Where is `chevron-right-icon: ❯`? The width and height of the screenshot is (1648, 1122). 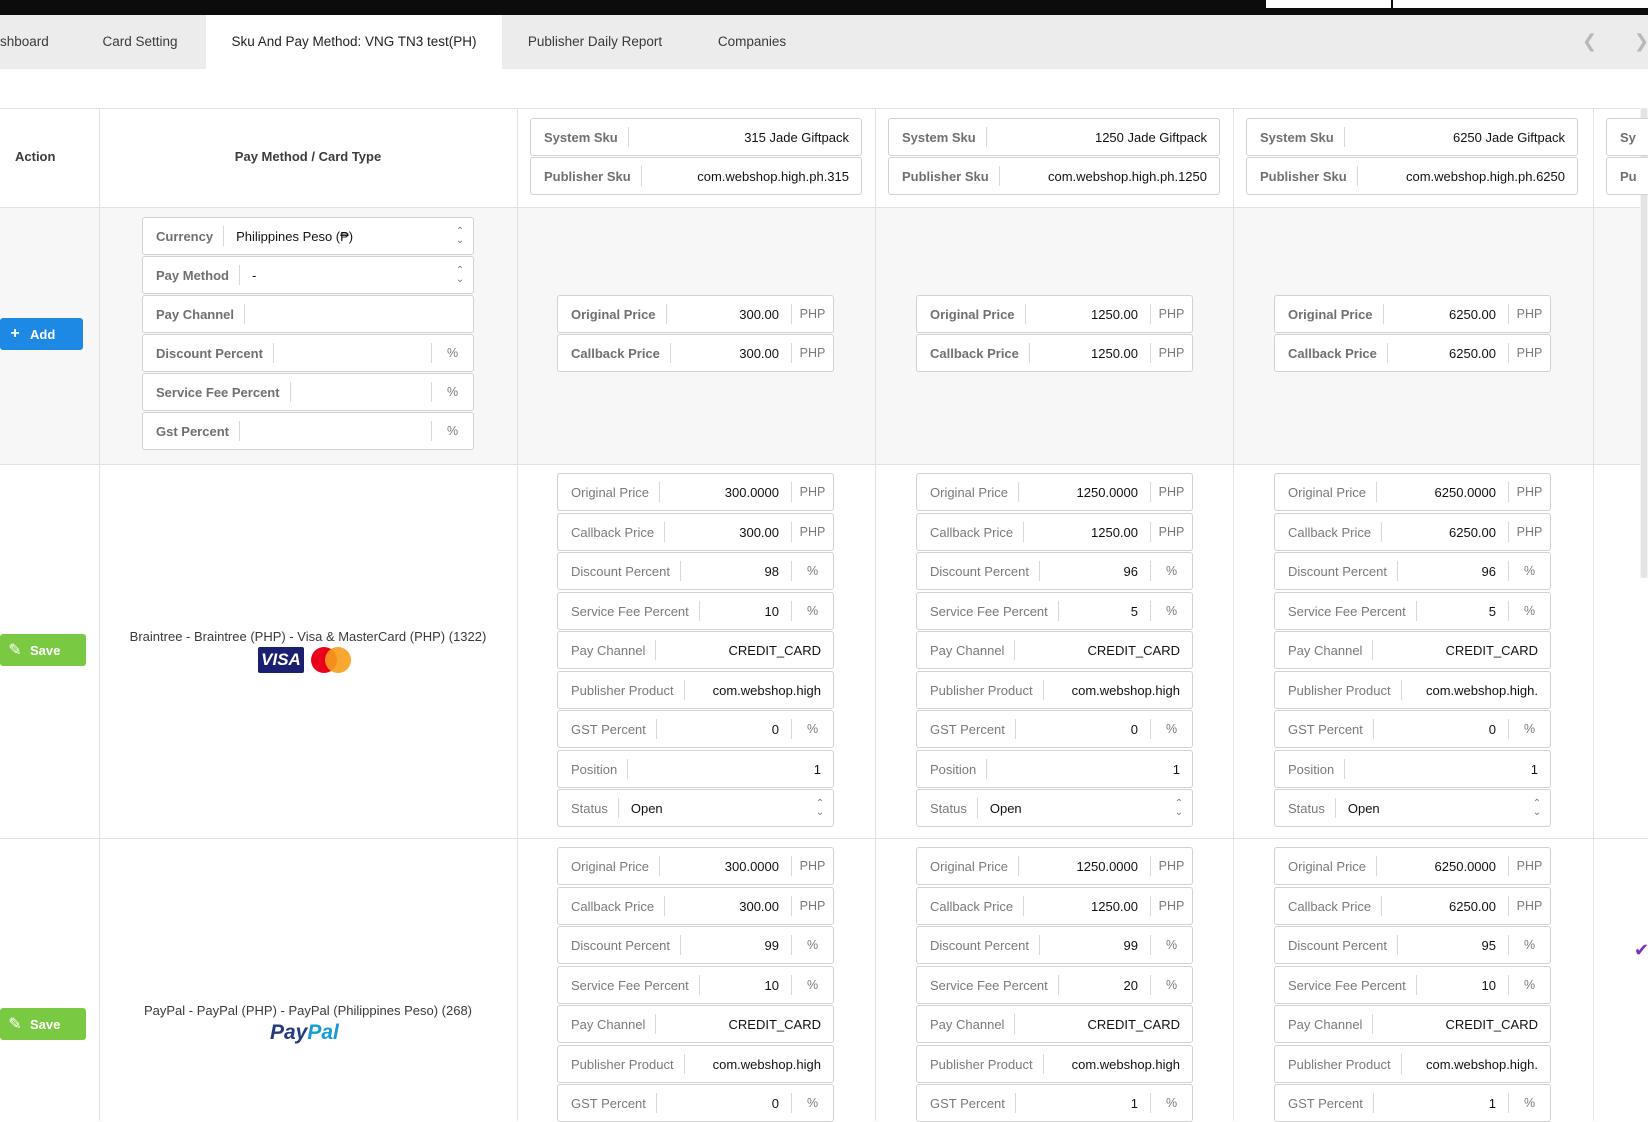
chevron-right-icon: ❯ is located at coordinates (1641, 42).